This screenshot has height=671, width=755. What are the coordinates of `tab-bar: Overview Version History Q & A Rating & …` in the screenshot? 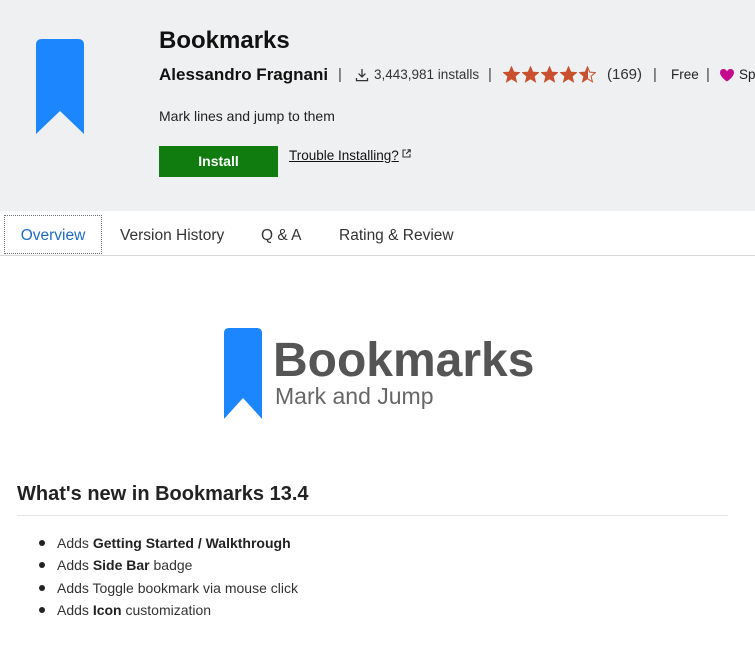 It's located at (377, 235).